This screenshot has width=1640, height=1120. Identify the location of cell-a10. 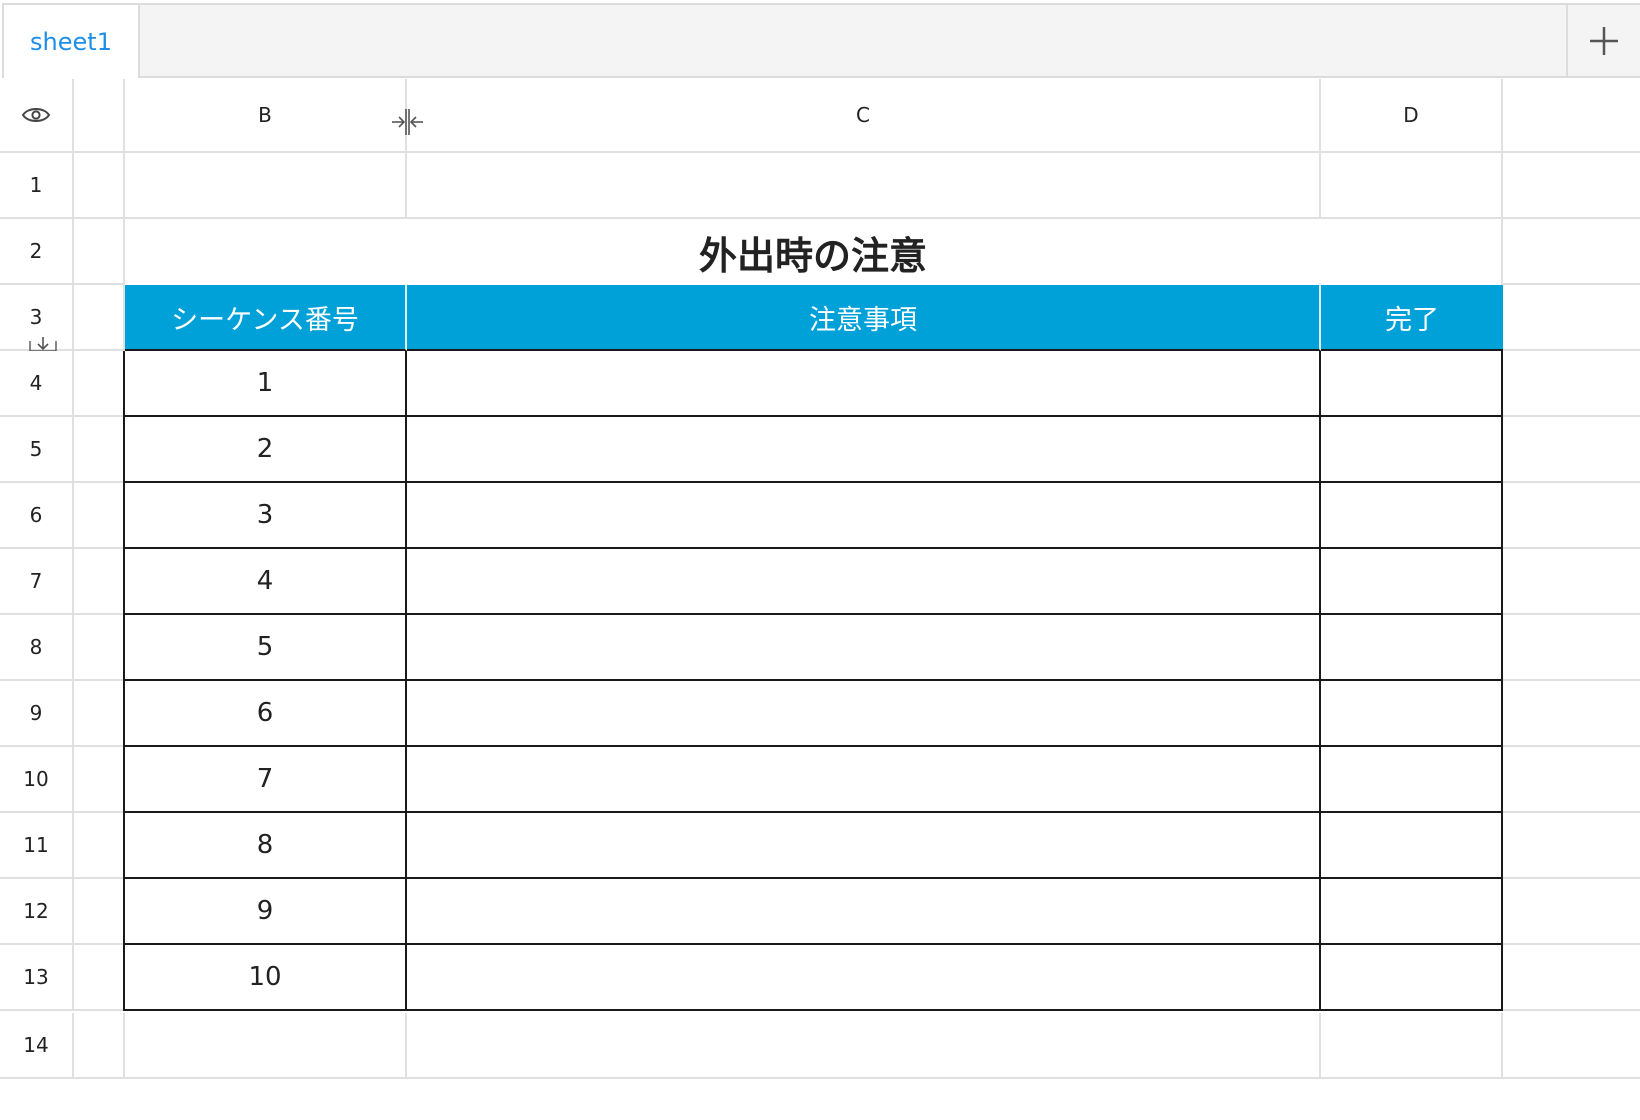
(99, 780).